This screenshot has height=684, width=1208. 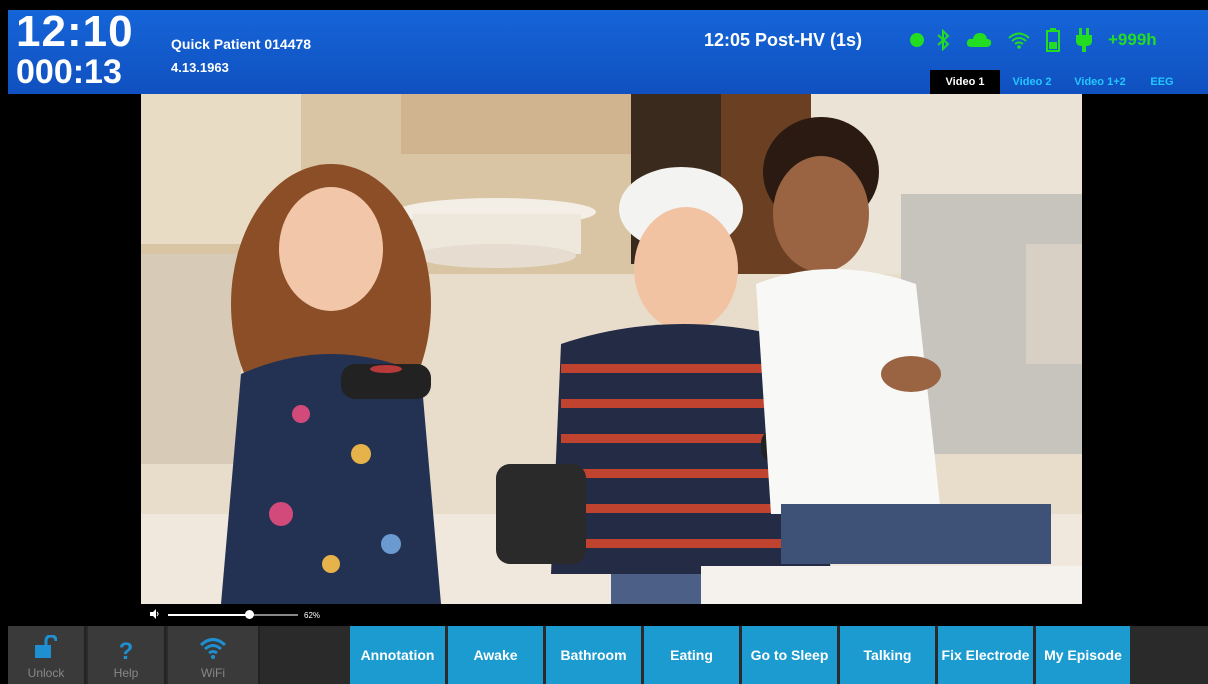 What do you see at coordinates (126, 651) in the screenshot?
I see `help-icon: ?` at bounding box center [126, 651].